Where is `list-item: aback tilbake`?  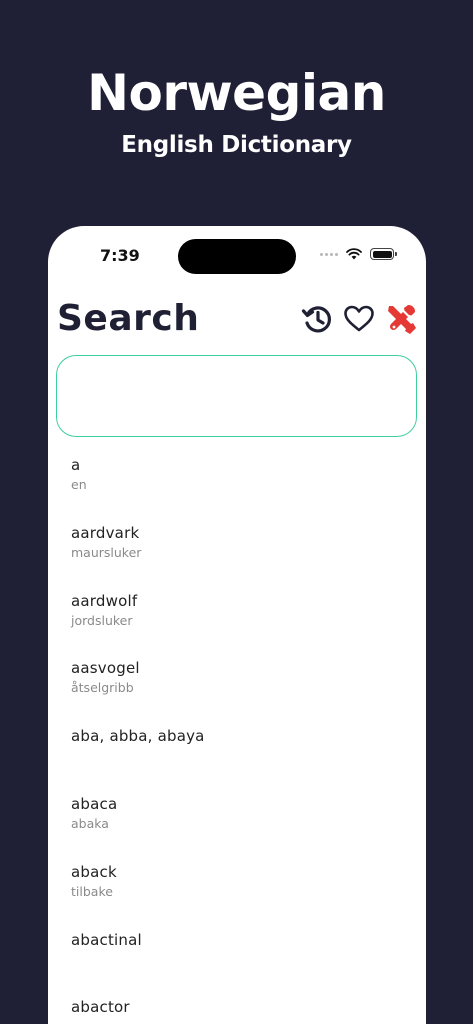
list-item: aback tilbake is located at coordinates (237, 893).